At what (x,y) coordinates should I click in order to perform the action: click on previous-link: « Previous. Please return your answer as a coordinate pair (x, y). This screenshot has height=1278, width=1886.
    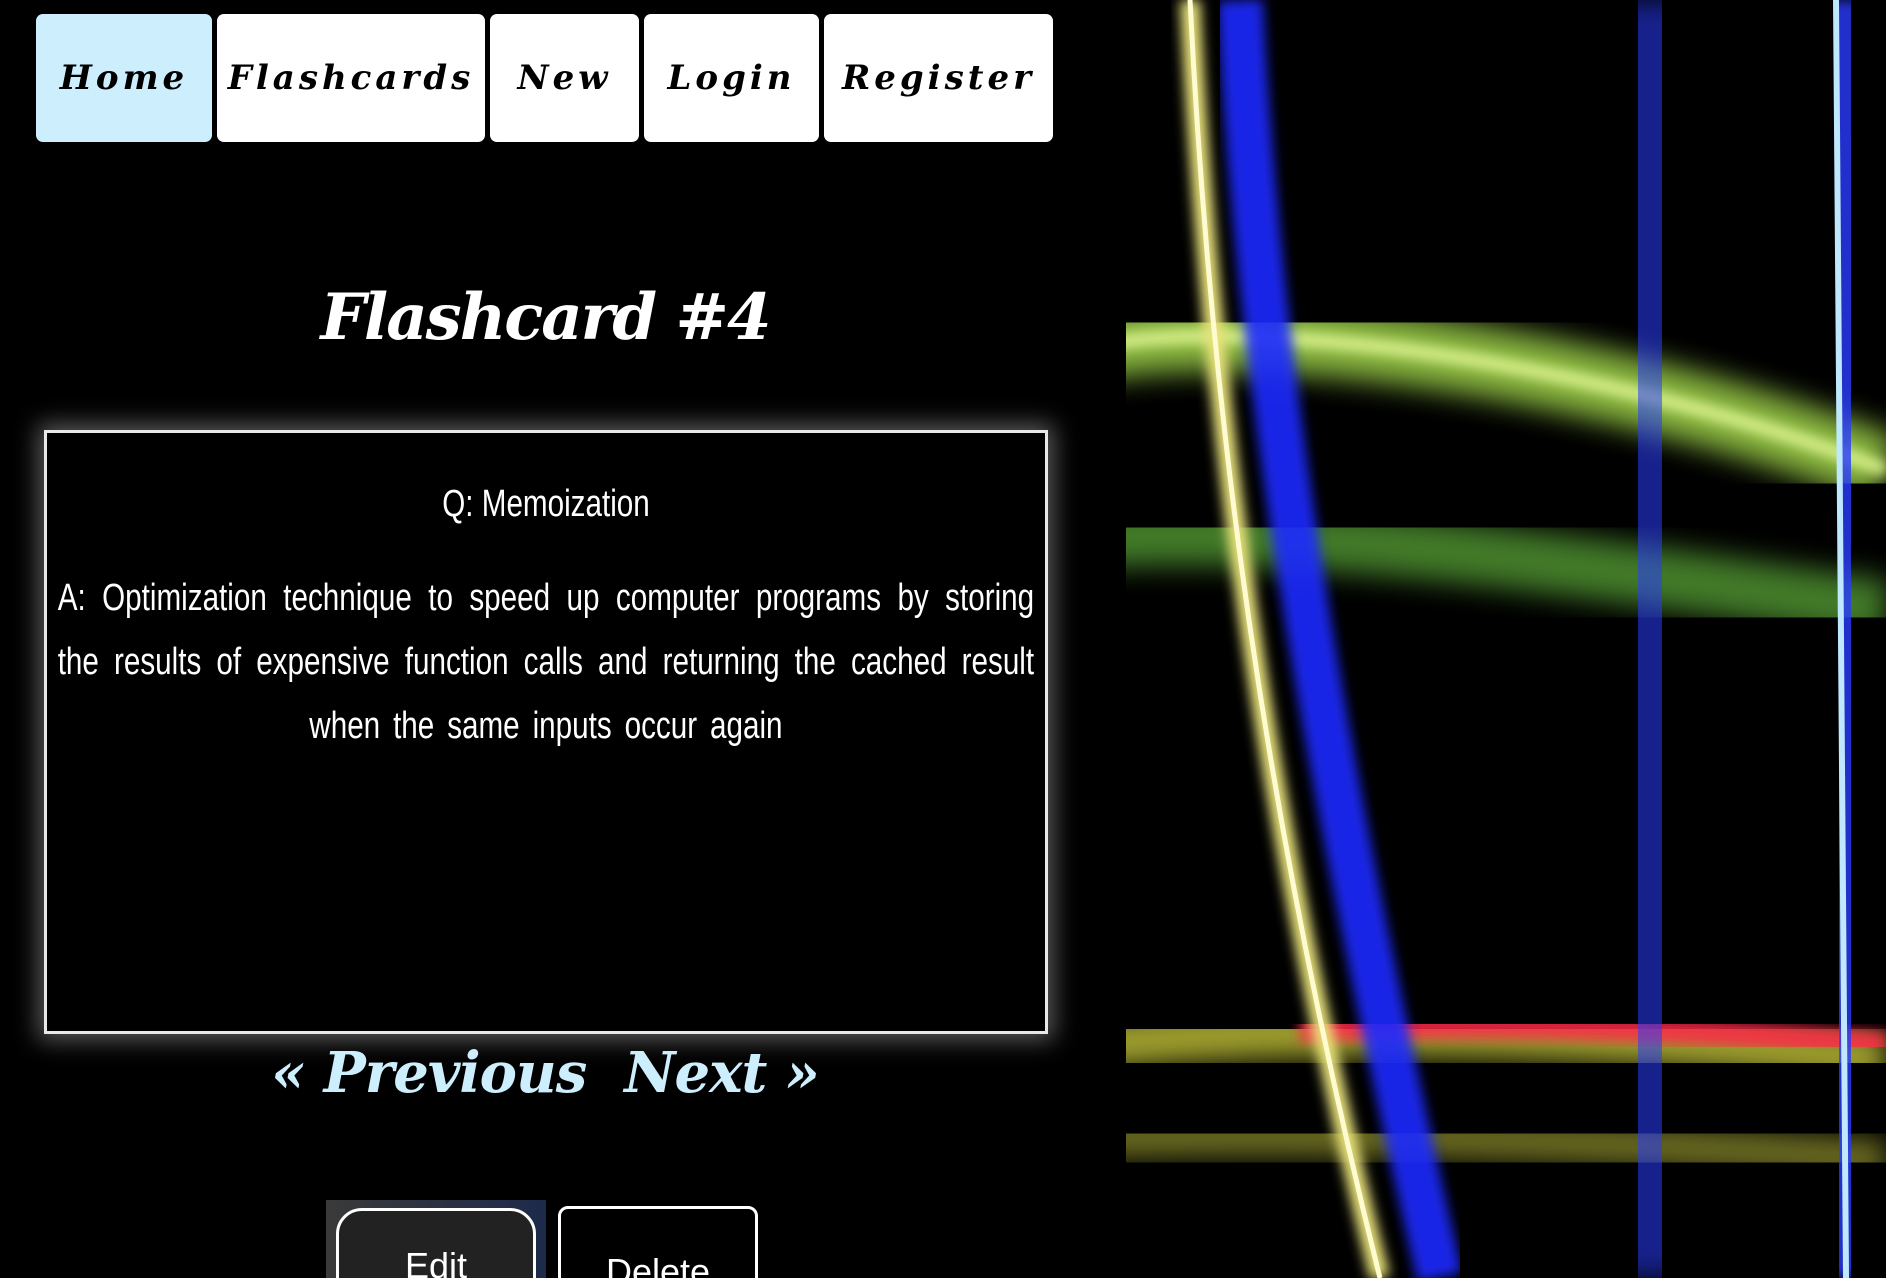
    Looking at the image, I should click on (429, 1073).